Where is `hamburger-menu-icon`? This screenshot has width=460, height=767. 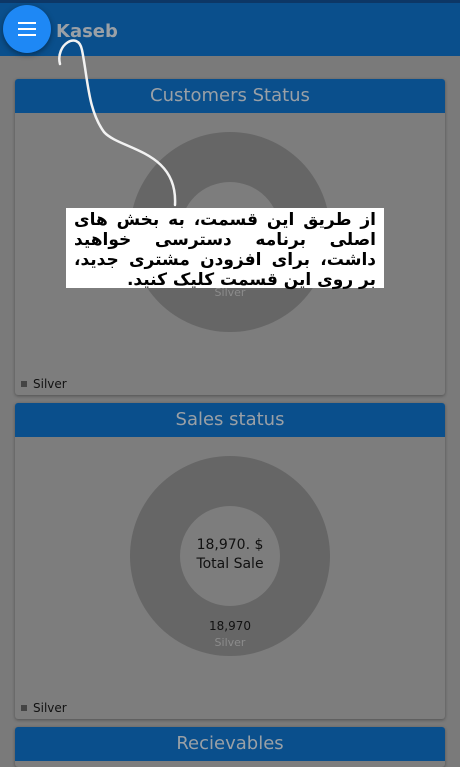
hamburger-menu-icon is located at coordinates (27, 29).